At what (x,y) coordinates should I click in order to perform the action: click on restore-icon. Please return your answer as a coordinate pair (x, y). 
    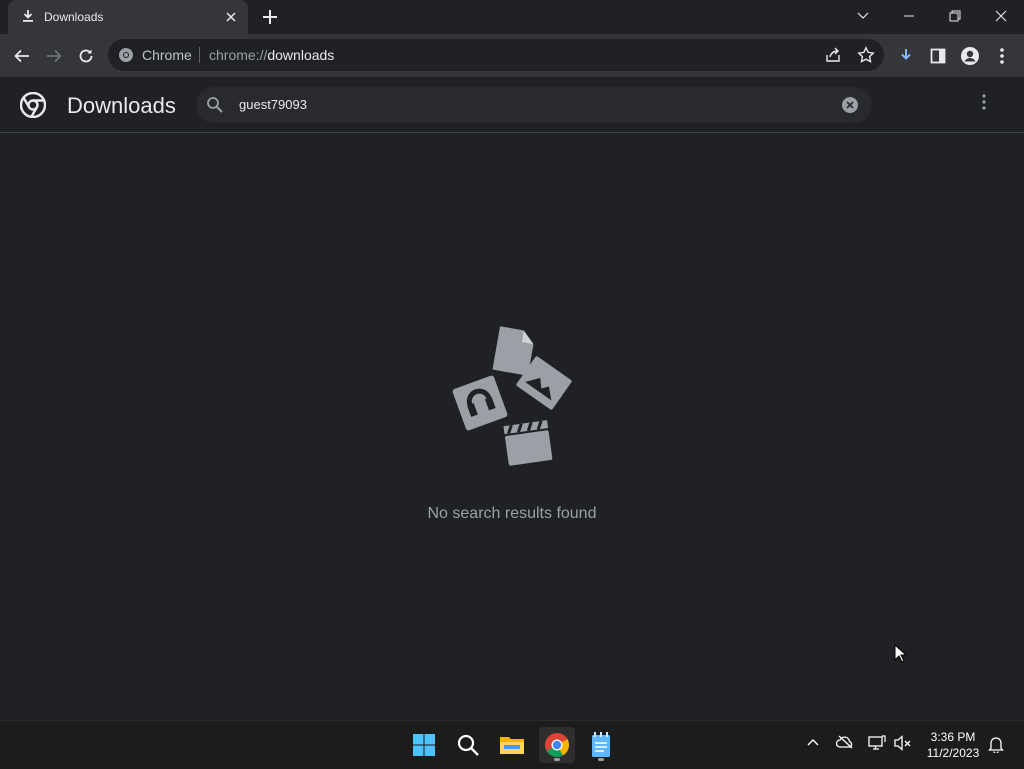
    Looking at the image, I should click on (955, 16).